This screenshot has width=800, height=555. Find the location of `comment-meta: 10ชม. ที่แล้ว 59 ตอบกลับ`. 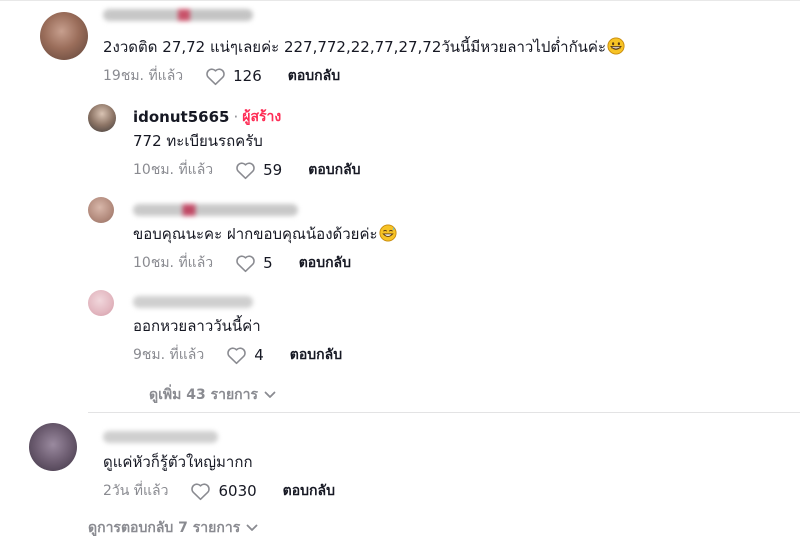

comment-meta: 10ชม. ที่แล้ว 59 ตอบกลับ is located at coordinates (247, 170).